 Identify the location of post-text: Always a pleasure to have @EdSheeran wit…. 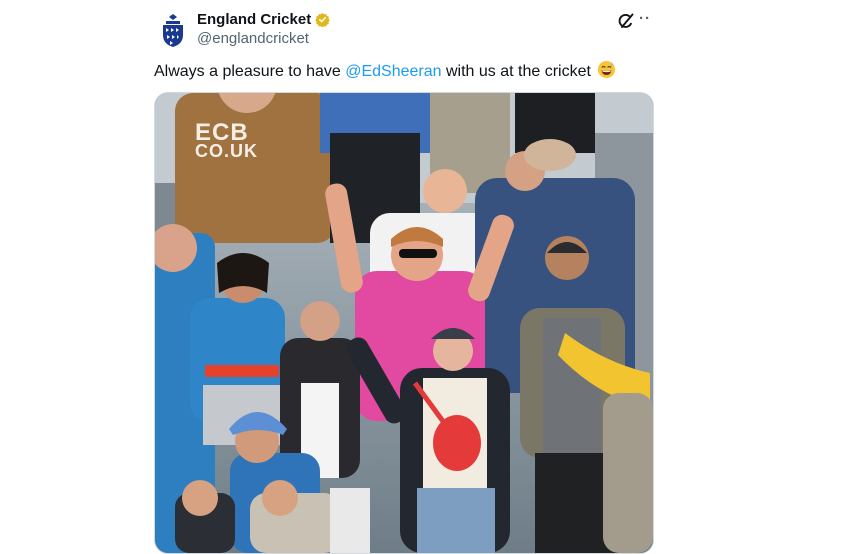
(385, 71).